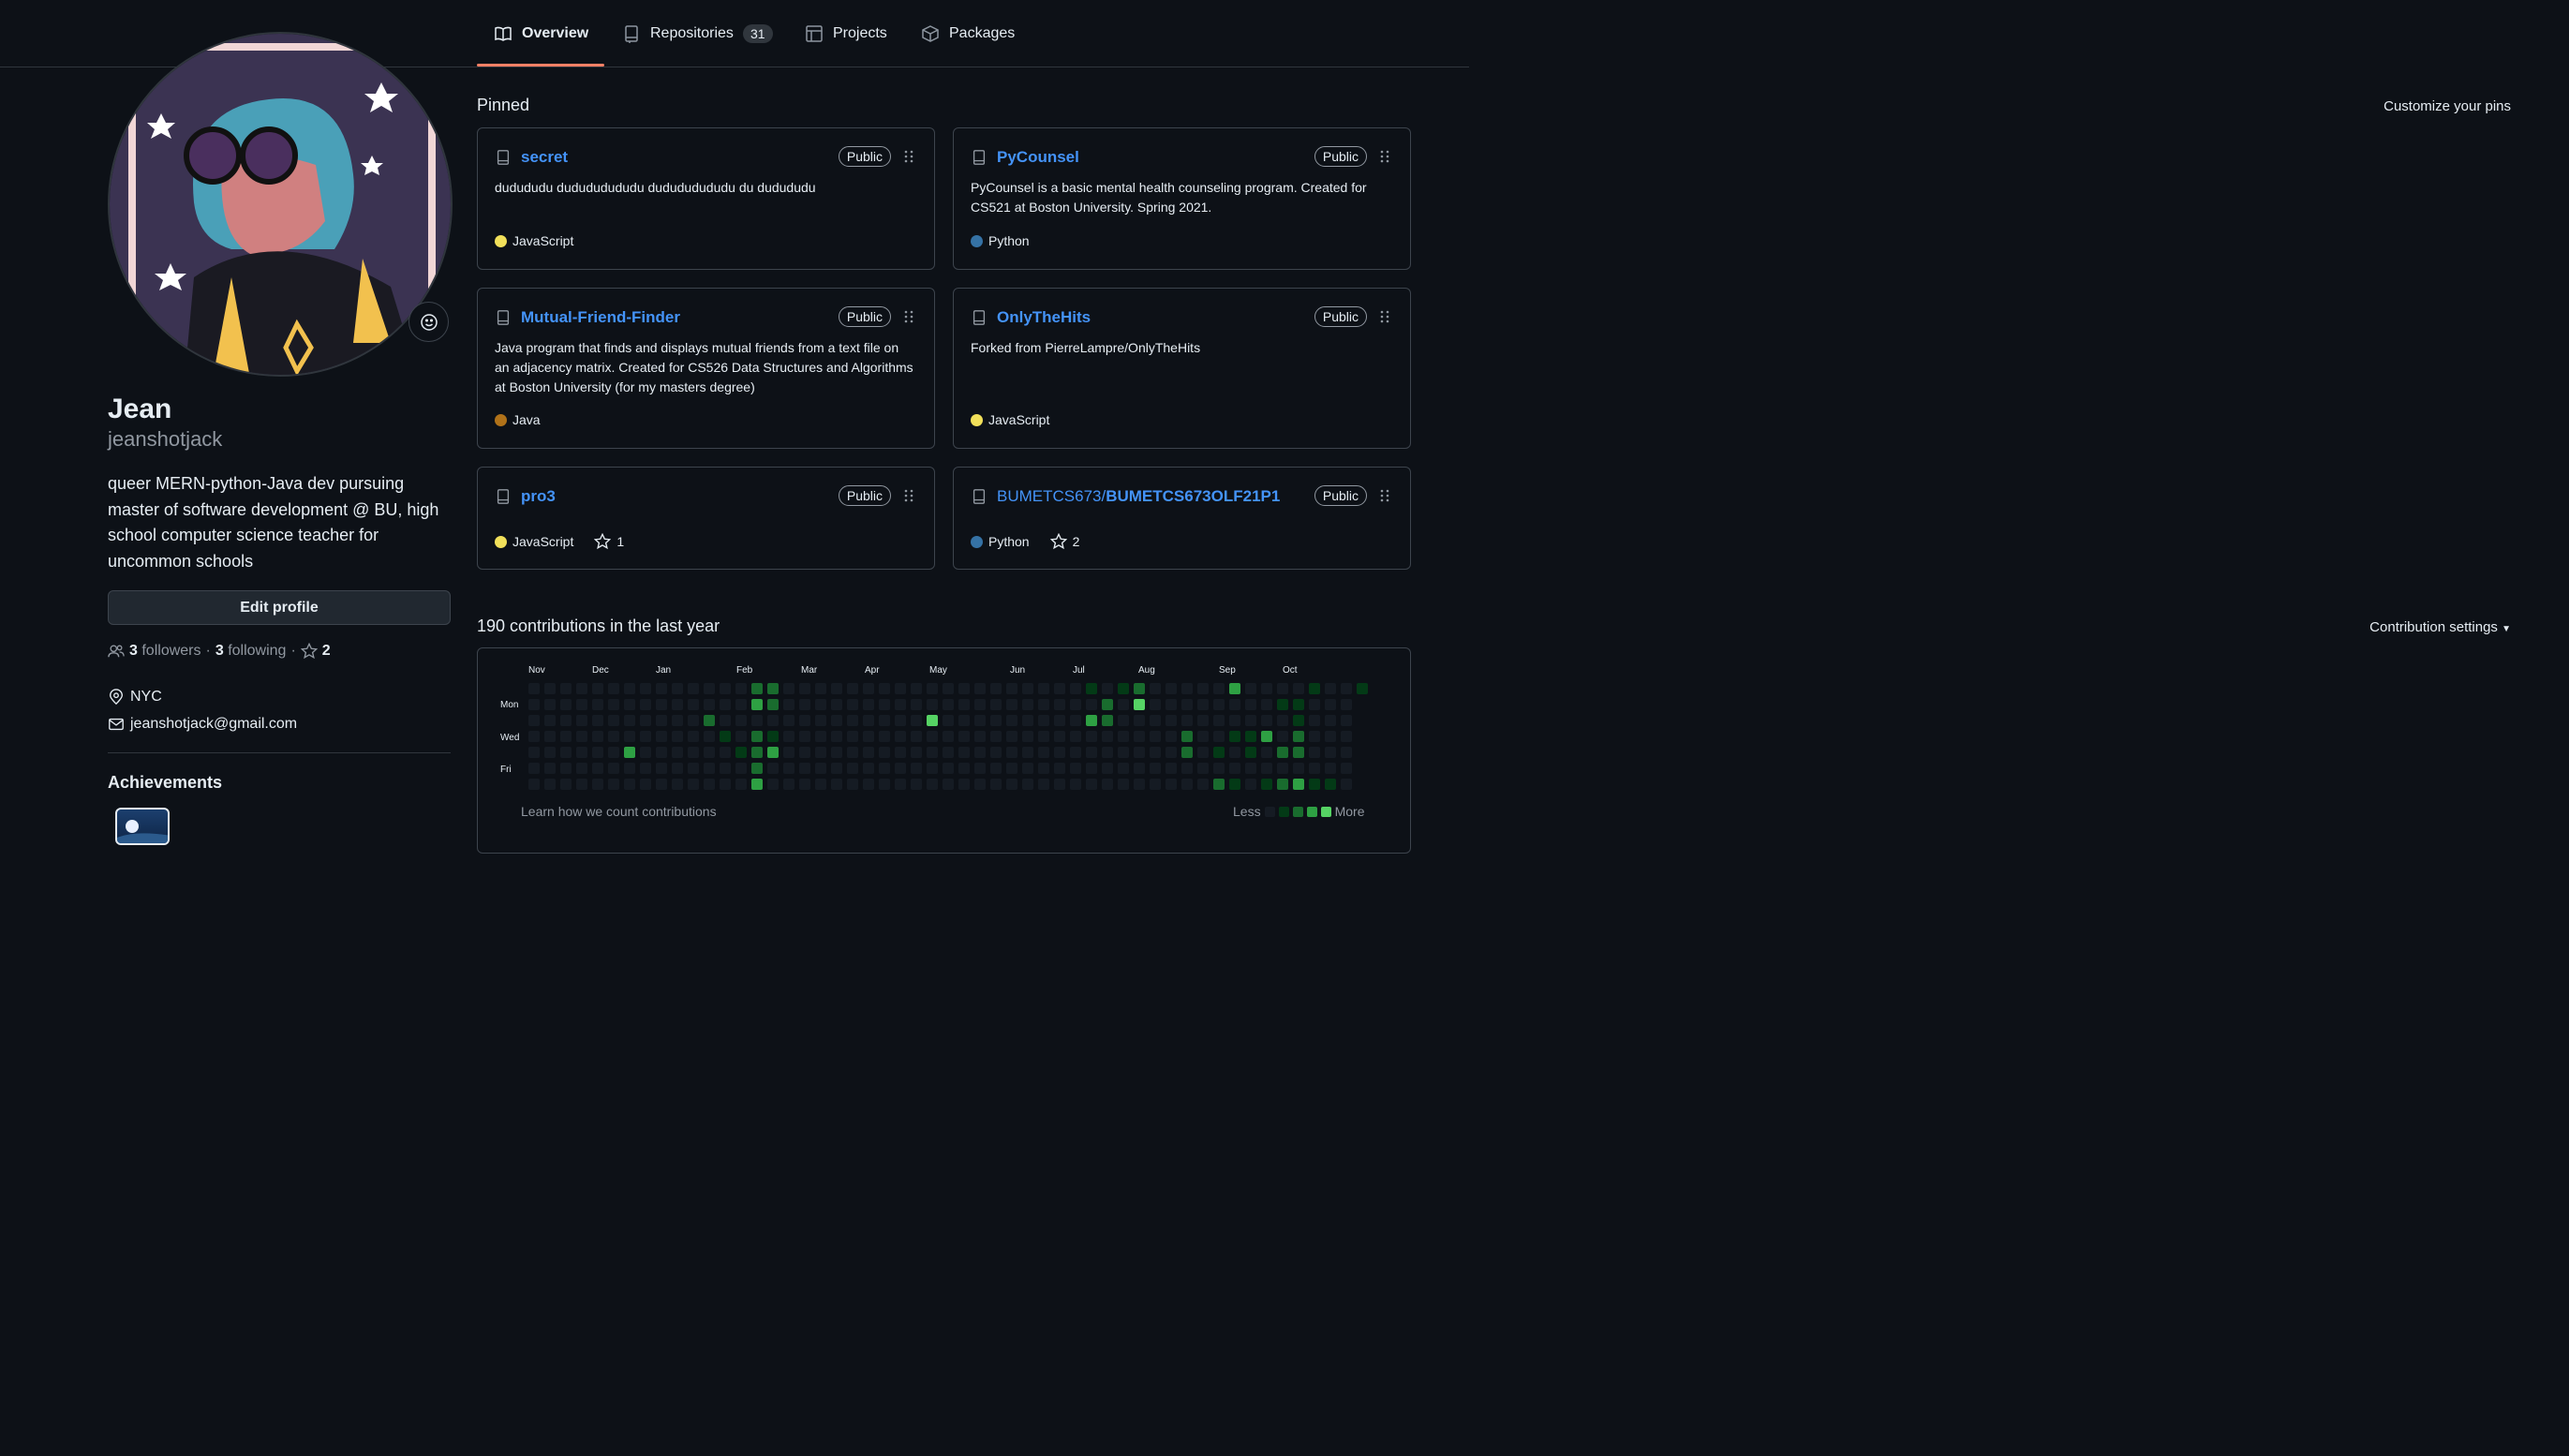  I want to click on customize-pins-link: Customize your pins, so click(2447, 106).